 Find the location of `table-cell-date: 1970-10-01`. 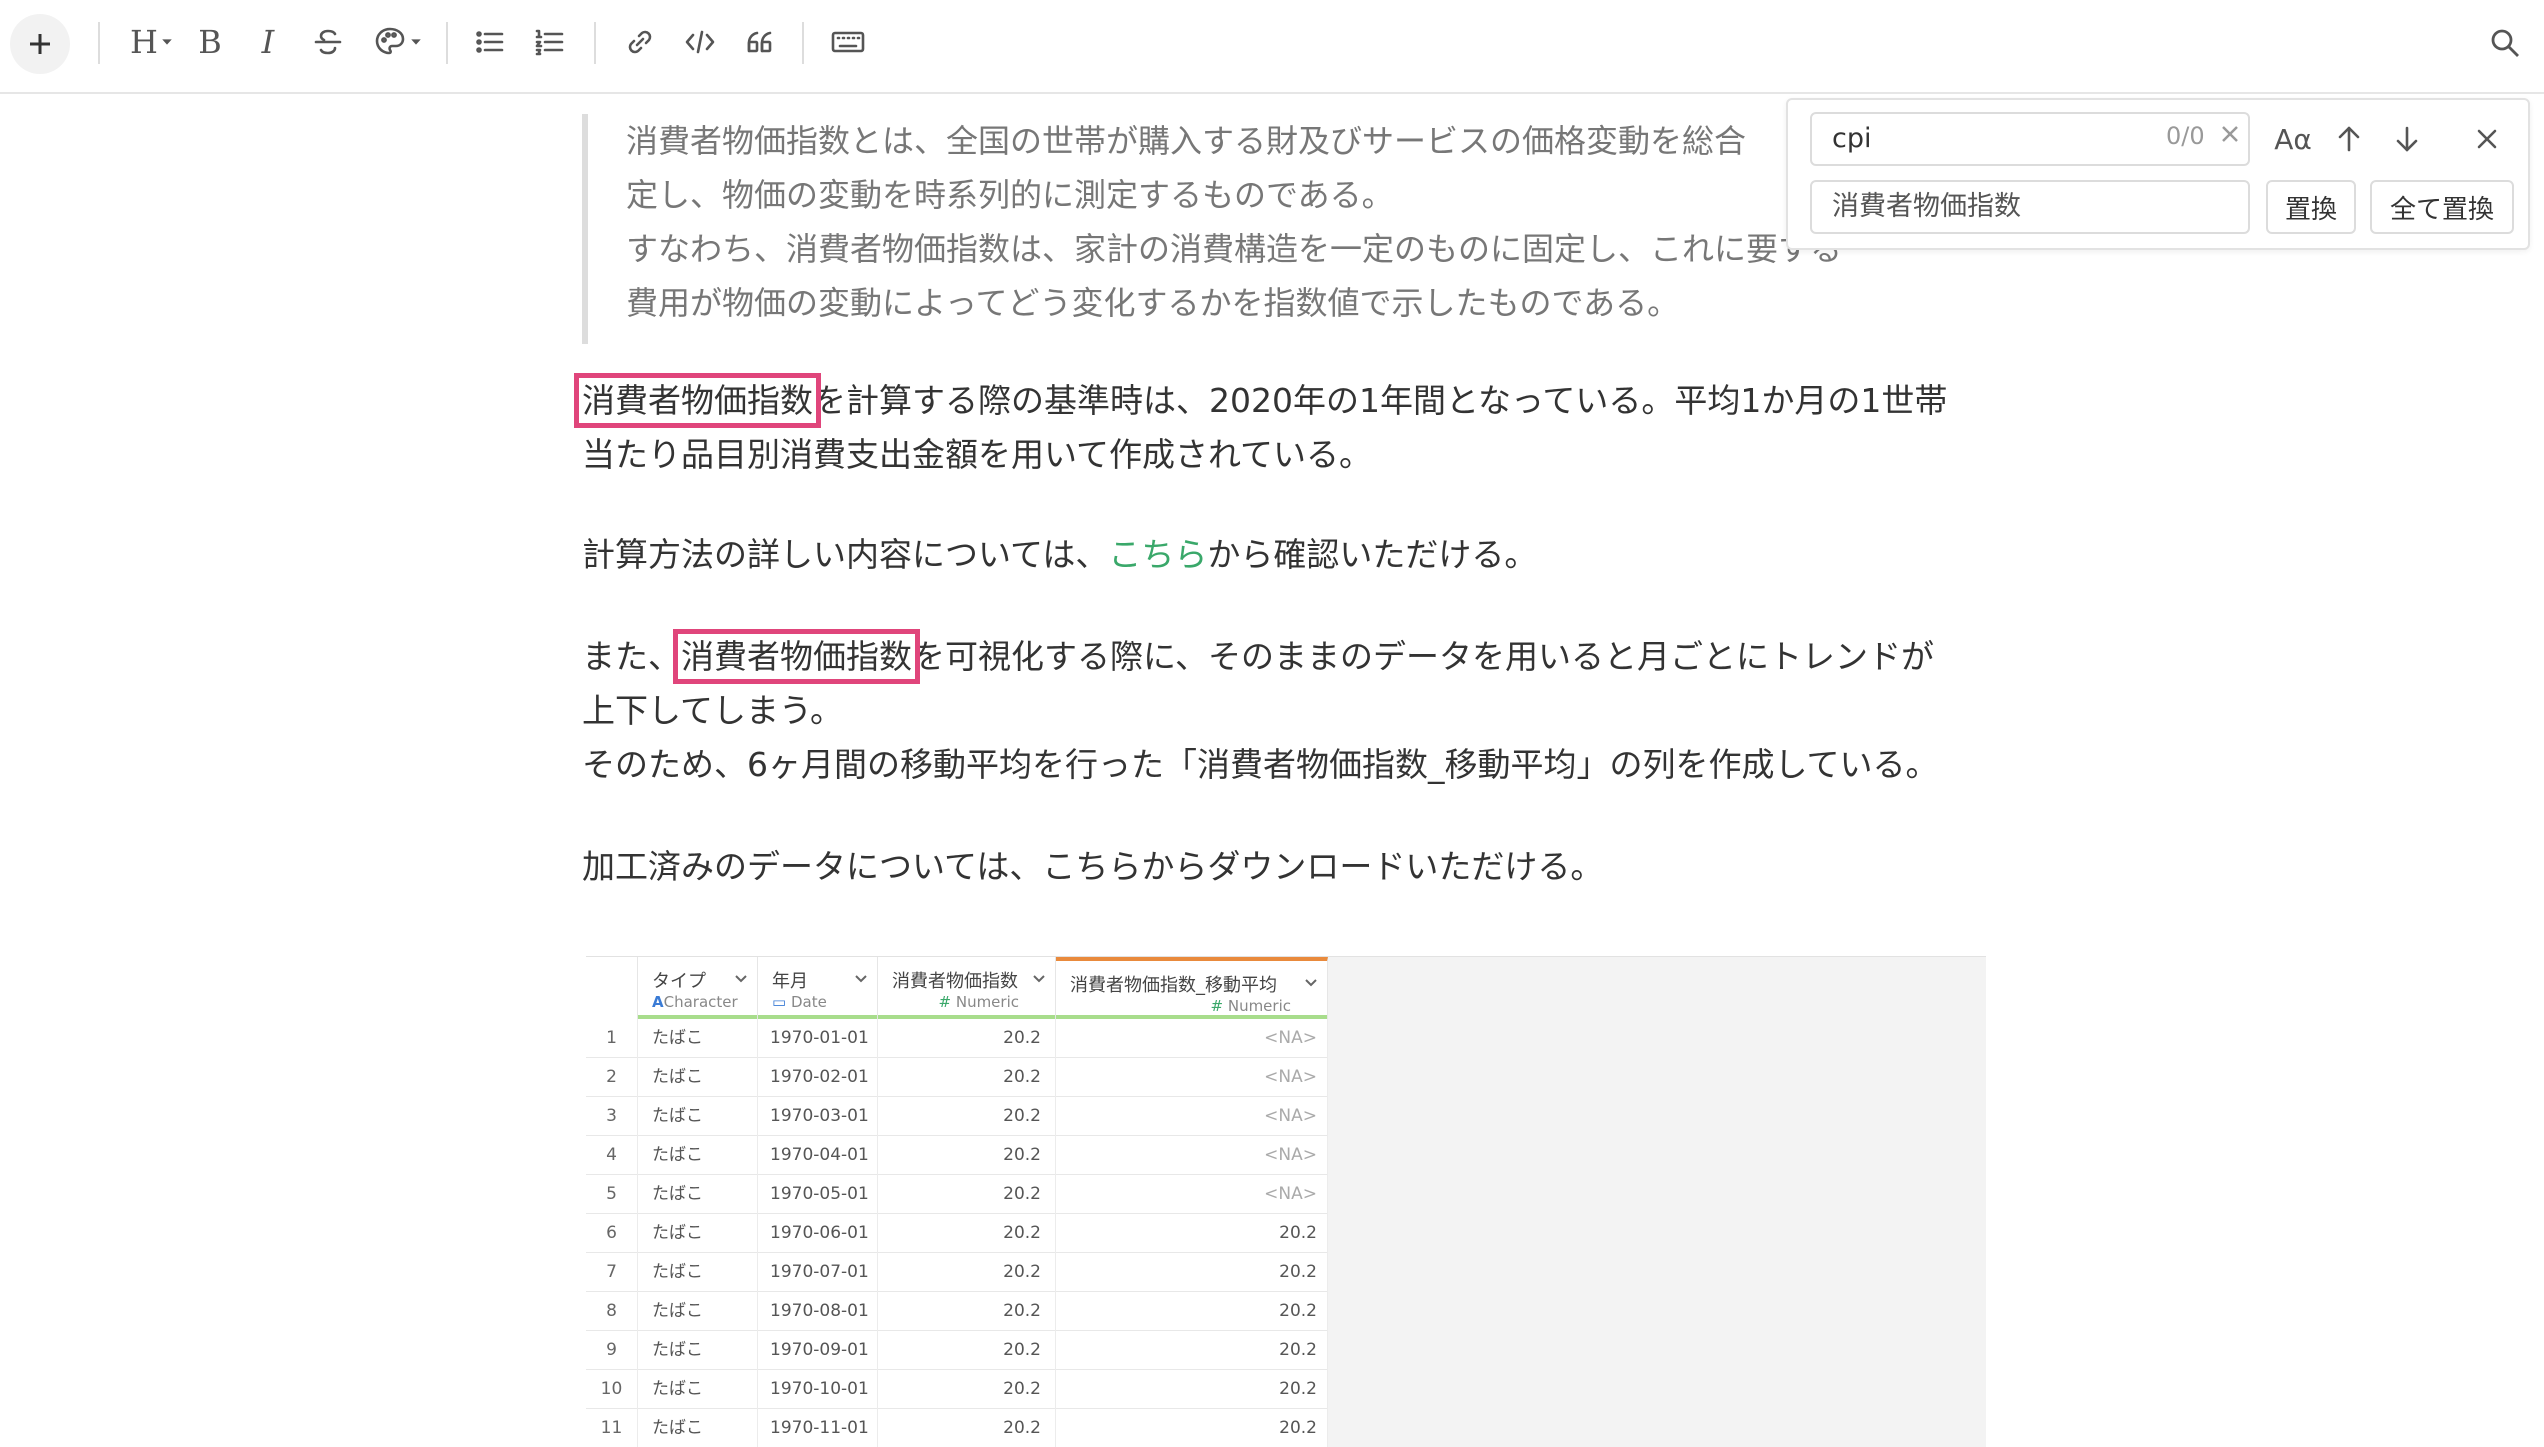

table-cell-date: 1970-10-01 is located at coordinates (818, 1389).